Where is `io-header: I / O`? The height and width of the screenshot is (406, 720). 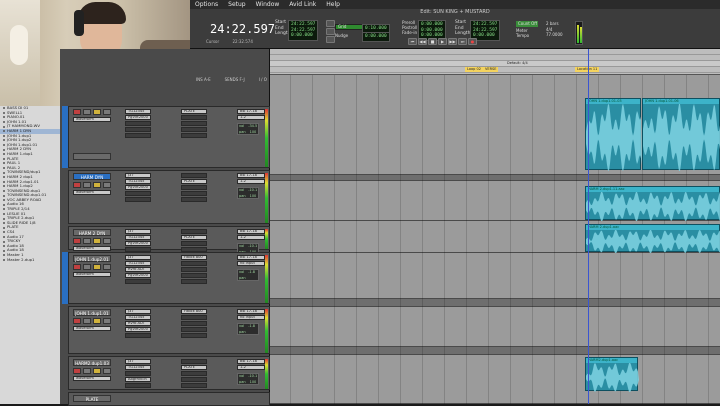
io-header: I / O is located at coordinates (263, 80).